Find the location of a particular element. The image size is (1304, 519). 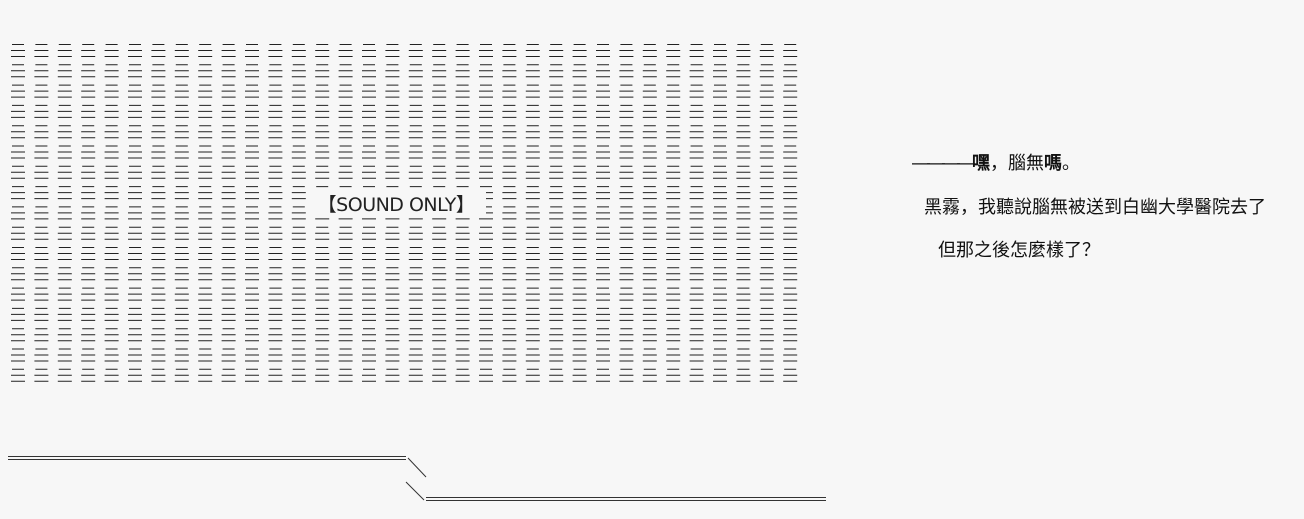

dialogue-line-2: 黑霧，我聽說腦無被送到白幽大學醫院去了 is located at coordinates (1095, 207).